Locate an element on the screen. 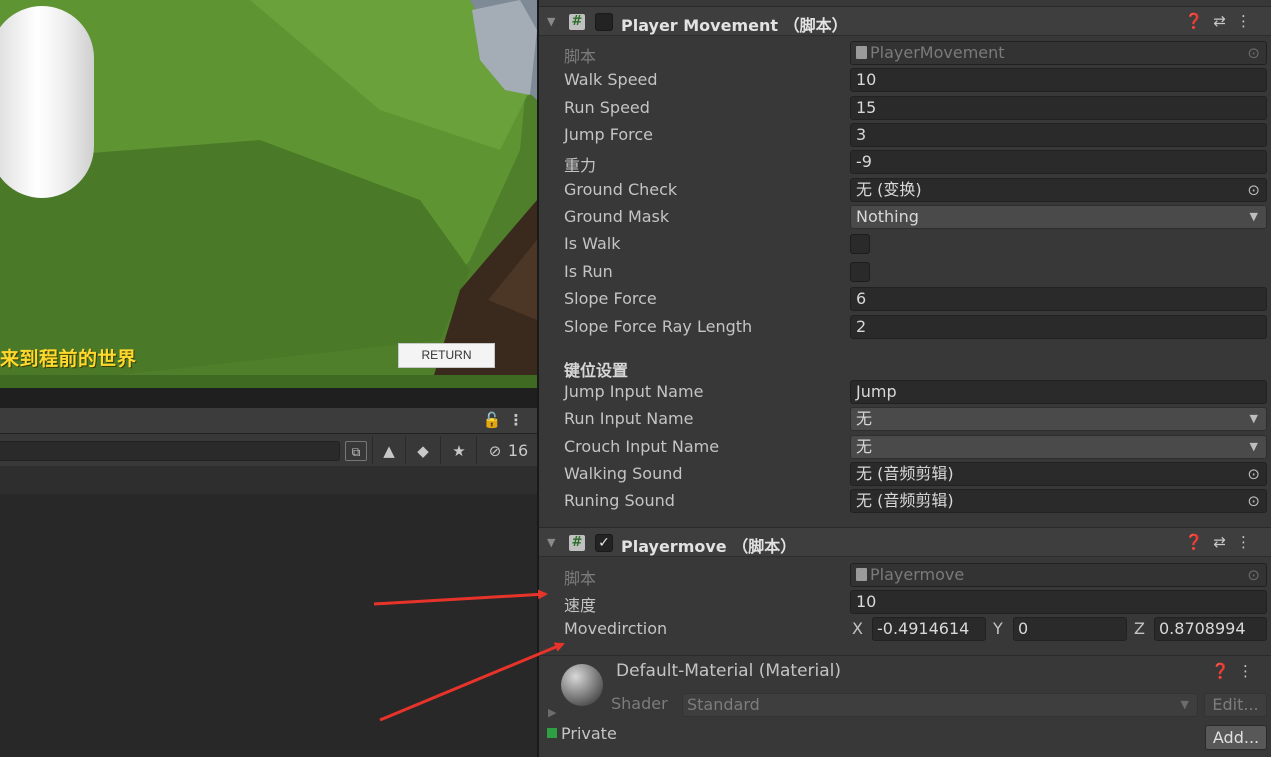  movedirction-z-input: 0.8708994 is located at coordinates (1210, 629).